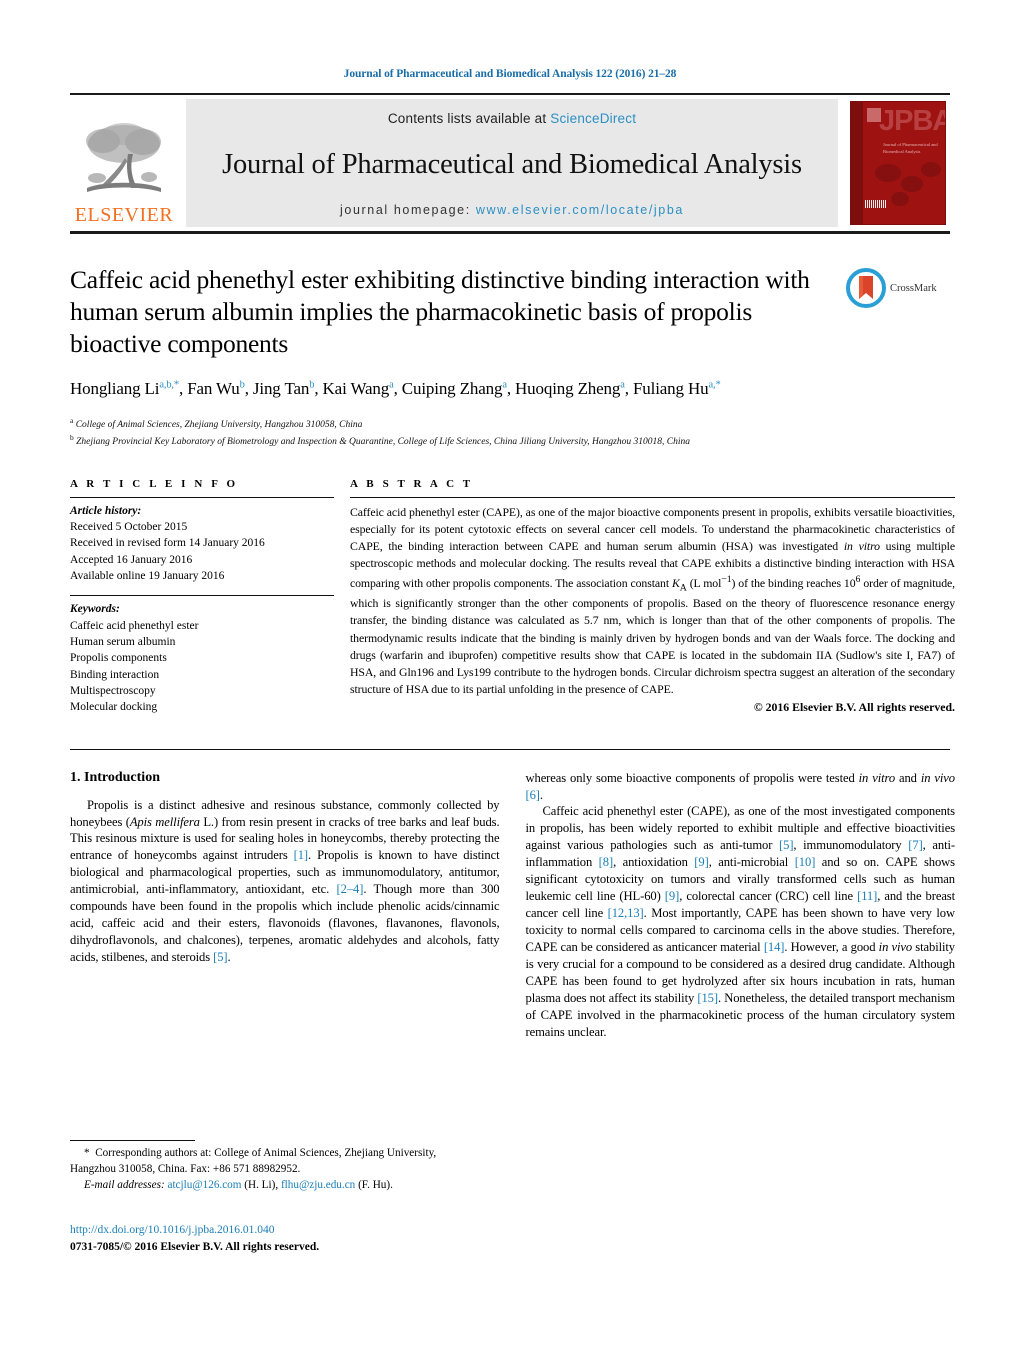 Image resolution: width=1020 pixels, height=1351 pixels. What do you see at coordinates (129, 526) in the screenshot?
I see `history-item: Received 5 October 2015` at bounding box center [129, 526].